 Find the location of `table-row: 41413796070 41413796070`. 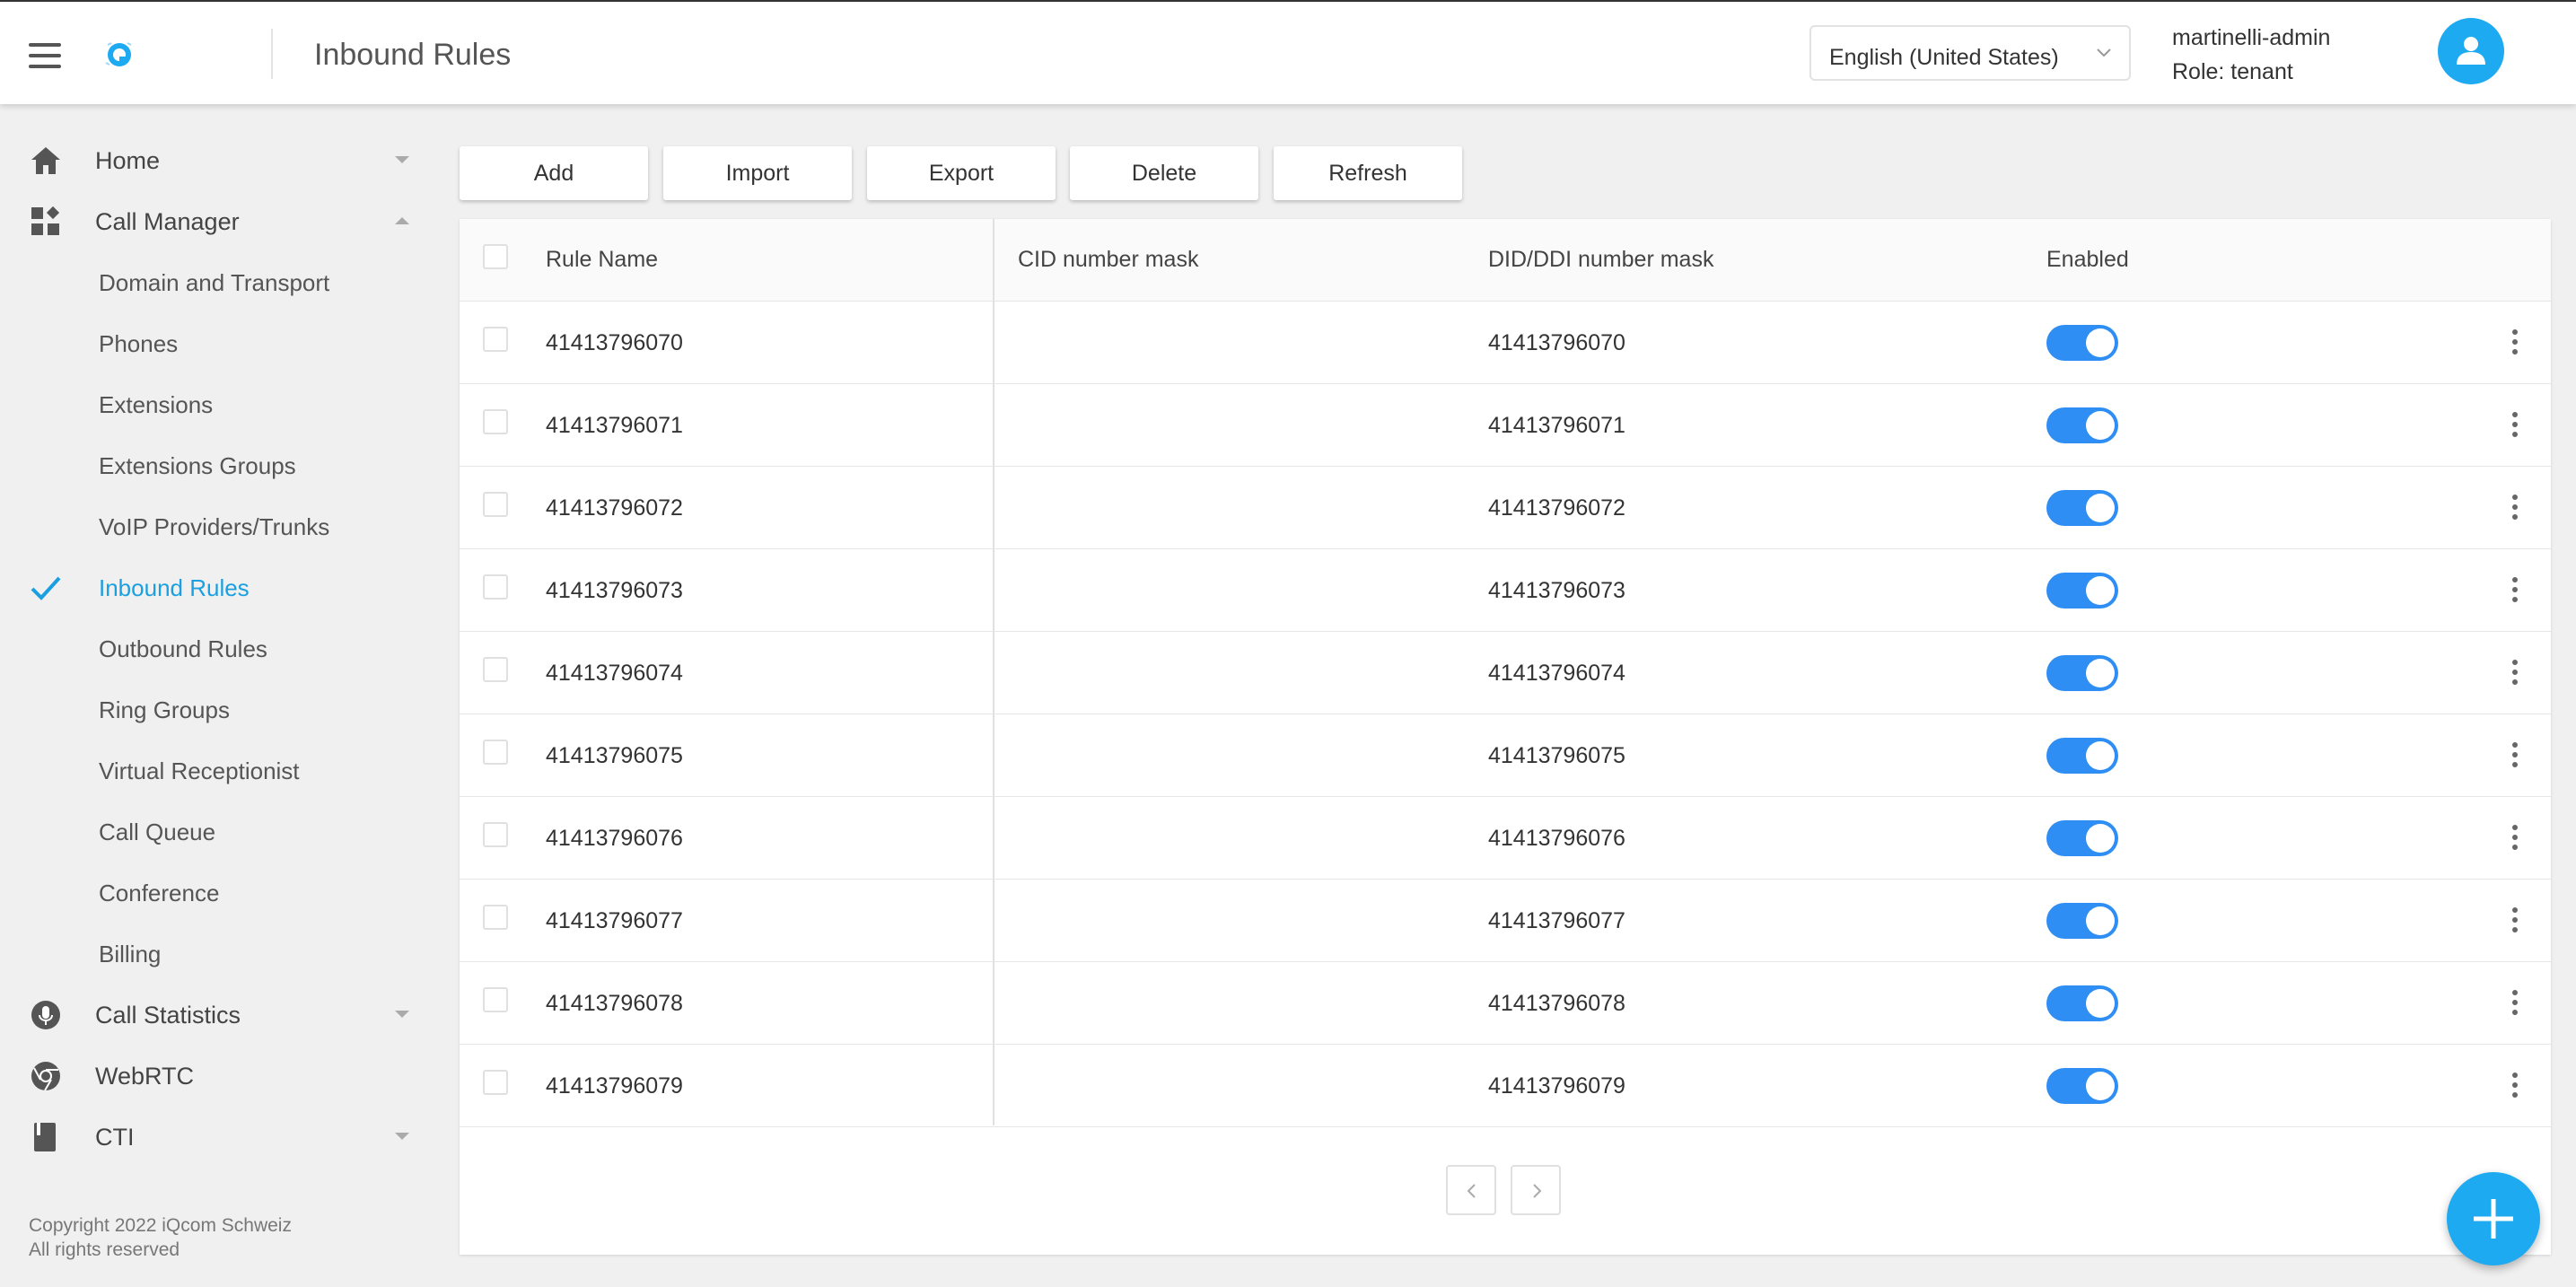

table-row: 41413796070 41413796070 is located at coordinates (1505, 343).